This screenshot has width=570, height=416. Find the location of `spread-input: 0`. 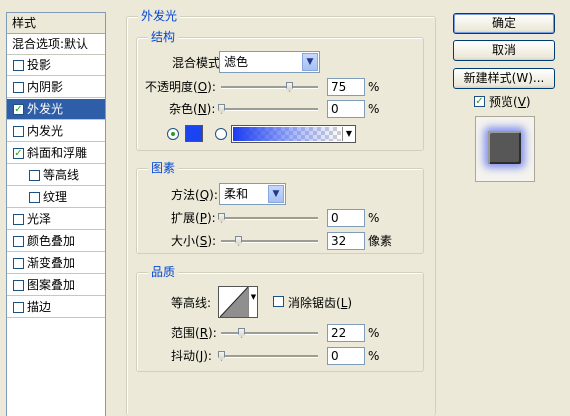

spread-input: 0 is located at coordinates (346, 218).